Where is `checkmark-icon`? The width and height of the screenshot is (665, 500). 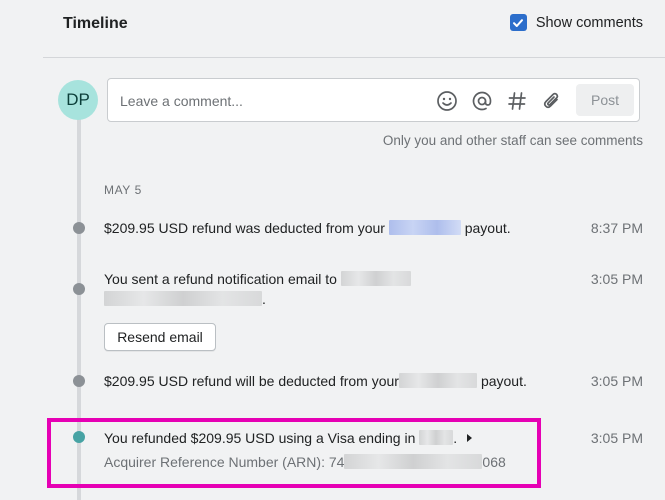 checkmark-icon is located at coordinates (518, 22).